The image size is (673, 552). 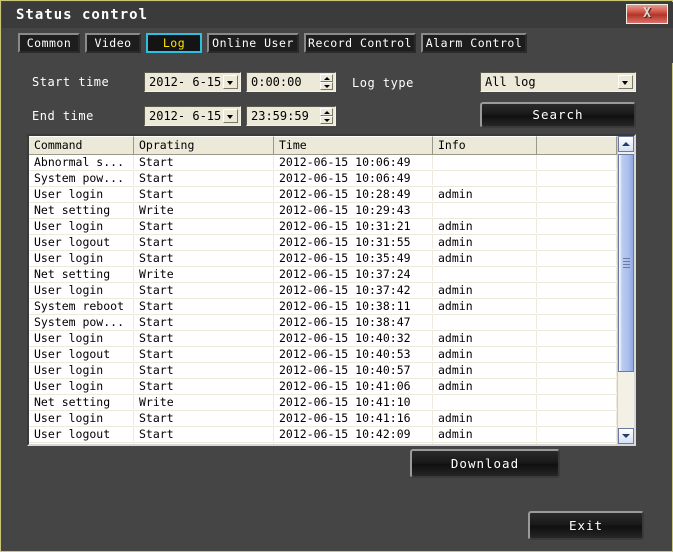 I want to click on table-cell: 2012-06-15 10:40:53, so click(x=353, y=354).